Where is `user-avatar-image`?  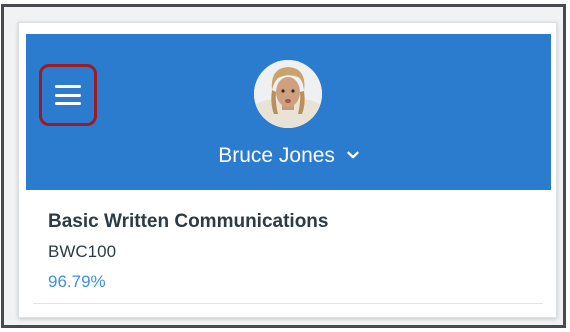
user-avatar-image is located at coordinates (288, 94).